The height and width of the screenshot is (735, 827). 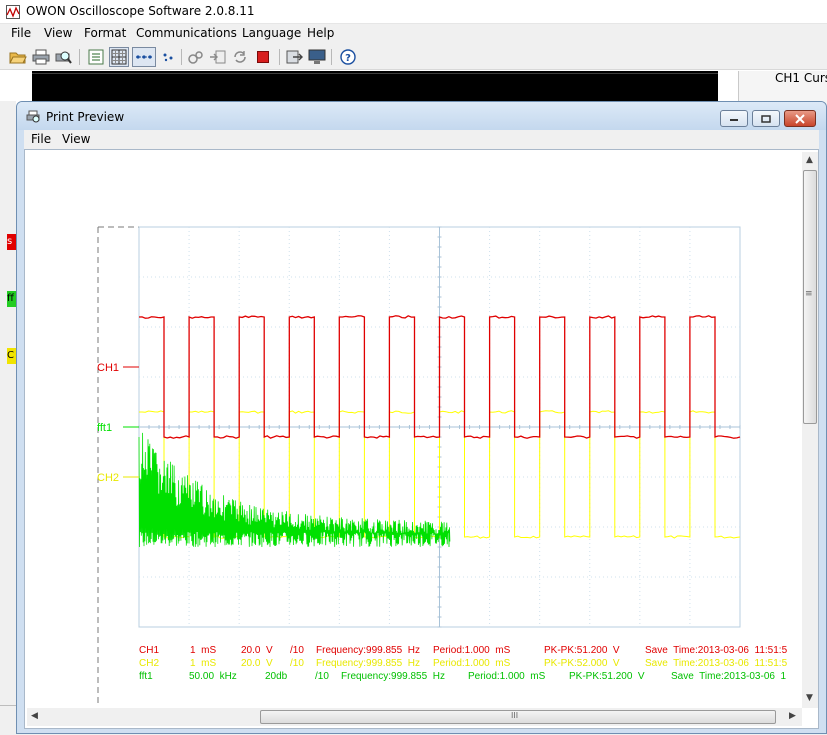 What do you see at coordinates (240, 57) in the screenshot?
I see `refresh-icon` at bounding box center [240, 57].